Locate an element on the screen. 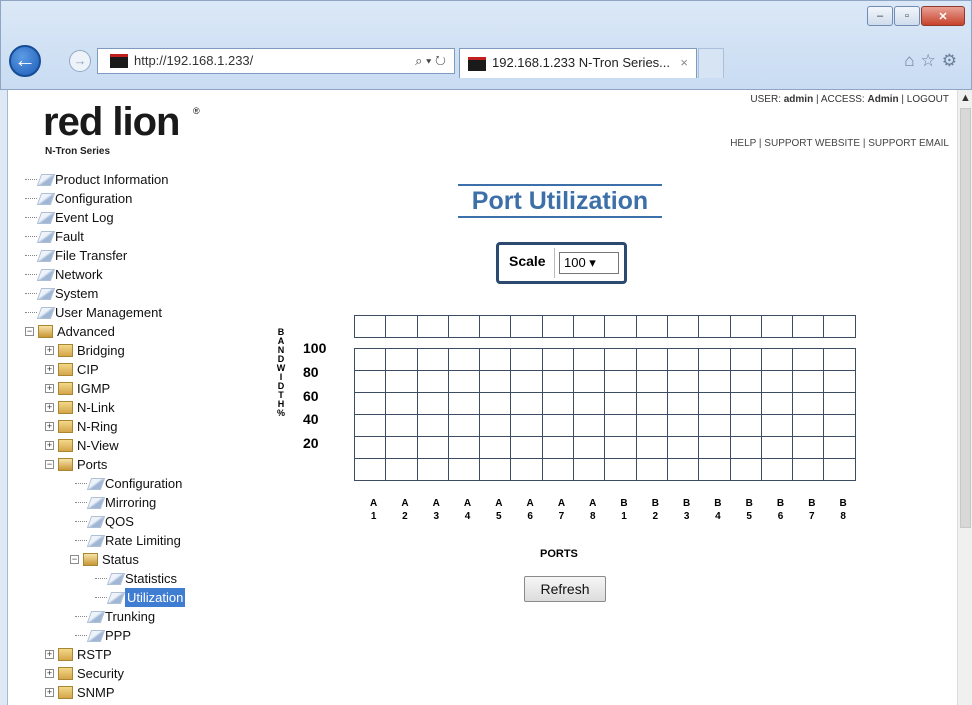 The width and height of the screenshot is (972, 705). tree-item-event-log: Event Log is located at coordinates (69, 217).